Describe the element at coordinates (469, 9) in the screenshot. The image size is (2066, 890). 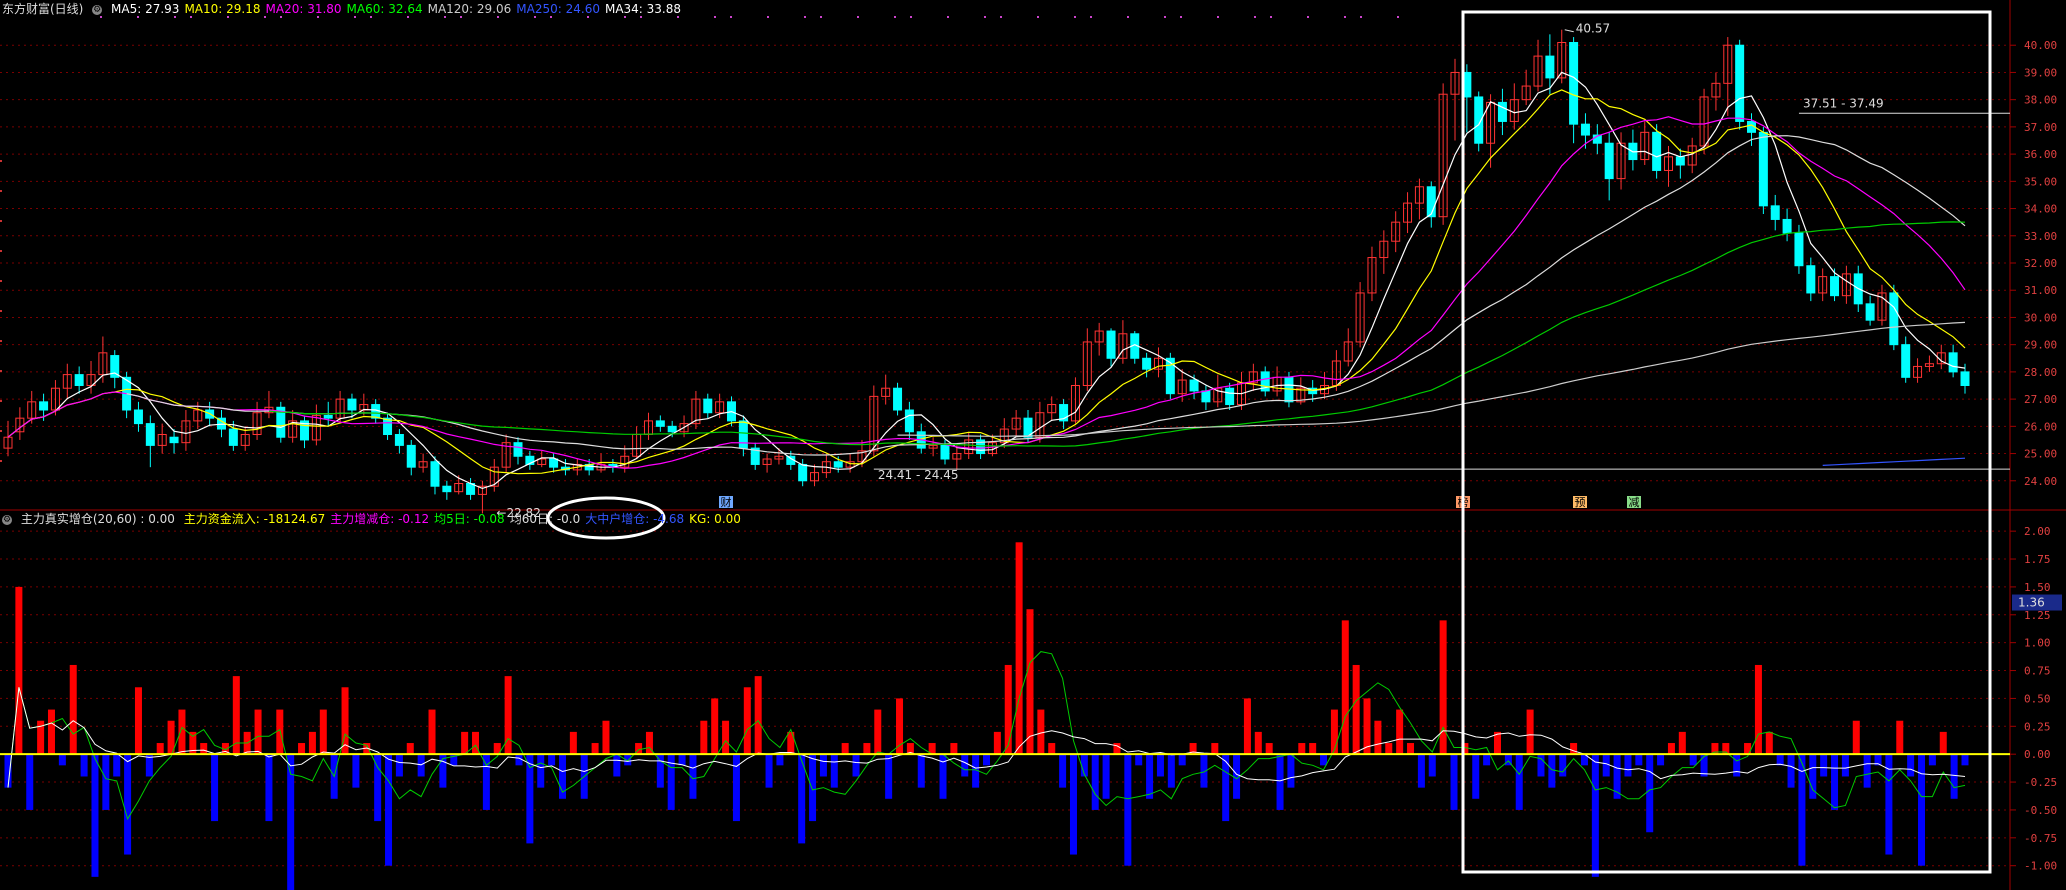
I see `ma-legend-item-4: MA120: 29.06` at that location.